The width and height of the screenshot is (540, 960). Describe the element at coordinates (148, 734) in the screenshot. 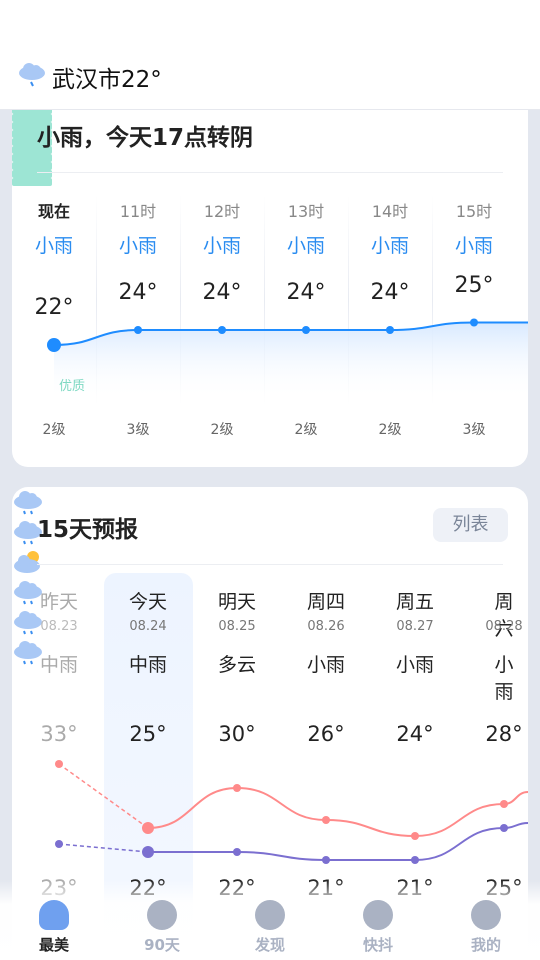

I see `high-temp: 25°` at that location.